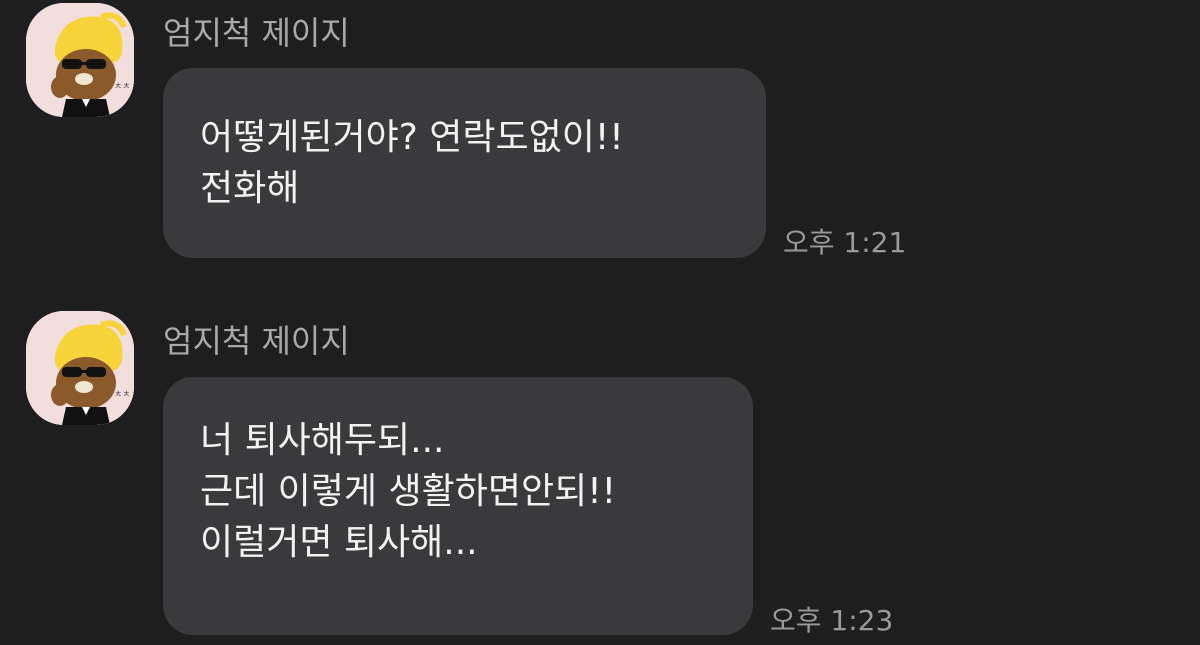 The height and width of the screenshot is (645, 1200). I want to click on message-line: 전화해, so click(250, 188).